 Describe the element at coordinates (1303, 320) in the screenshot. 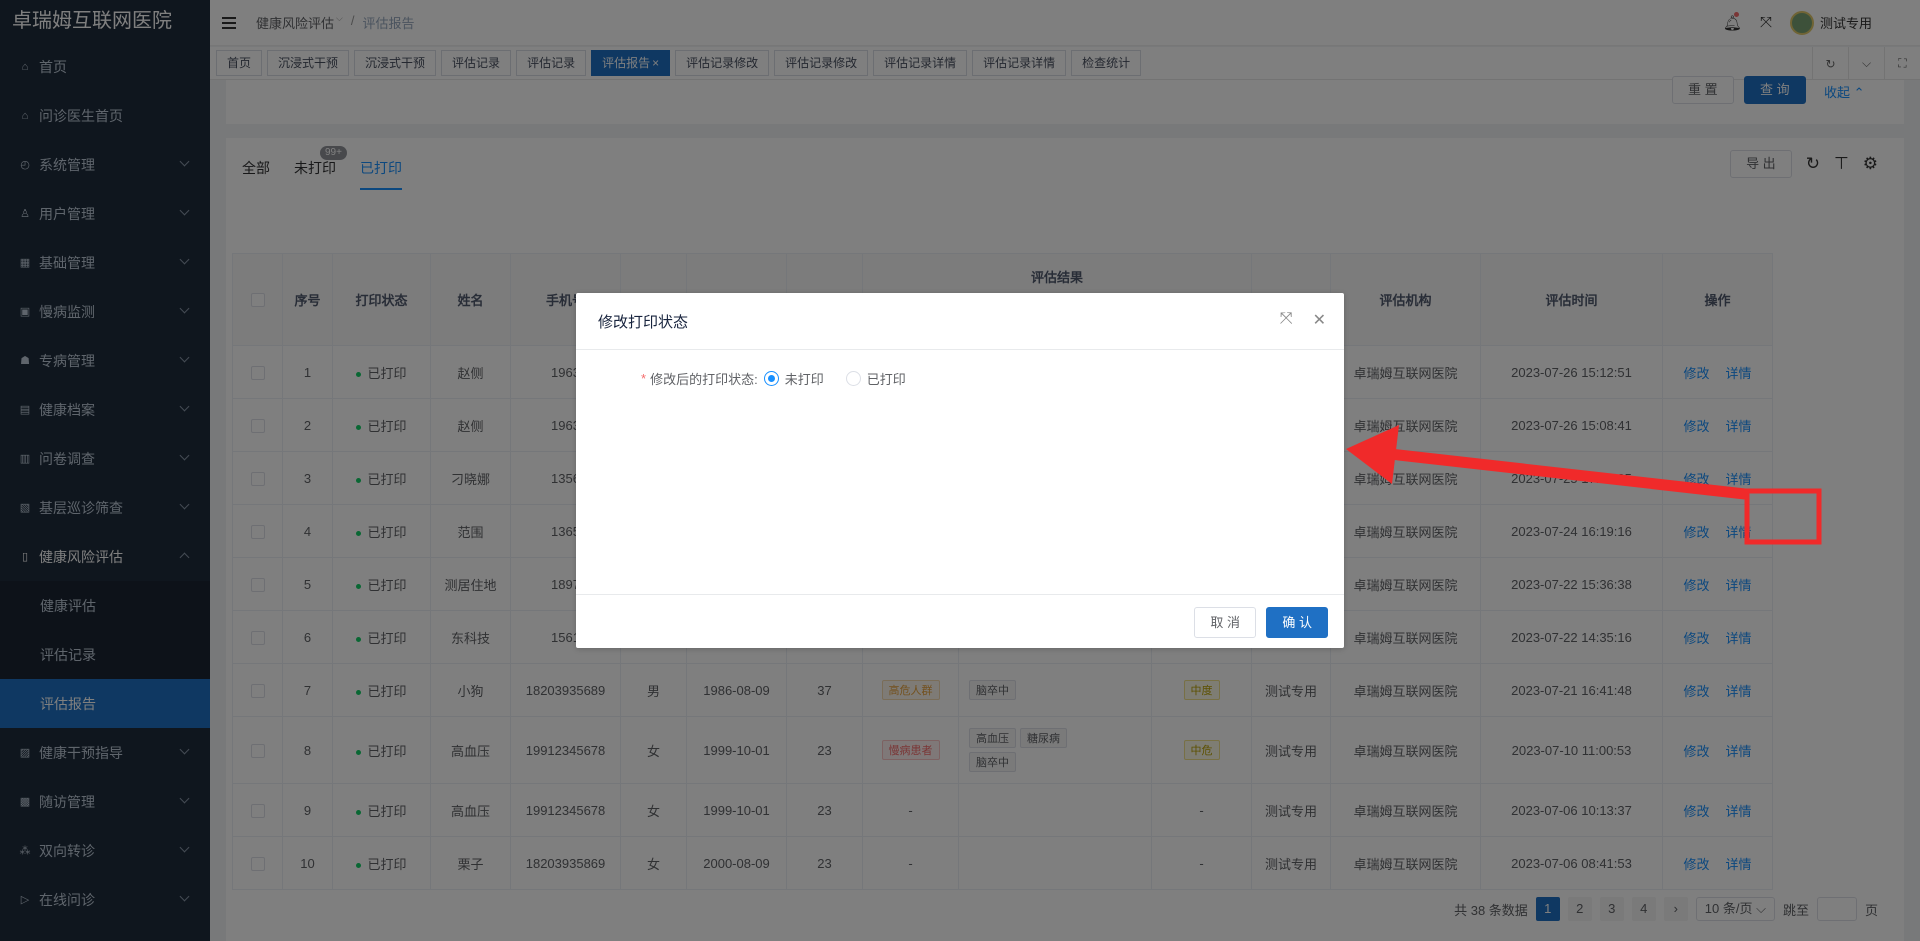

I see `dialog-controls: ⤧ ✕` at that location.